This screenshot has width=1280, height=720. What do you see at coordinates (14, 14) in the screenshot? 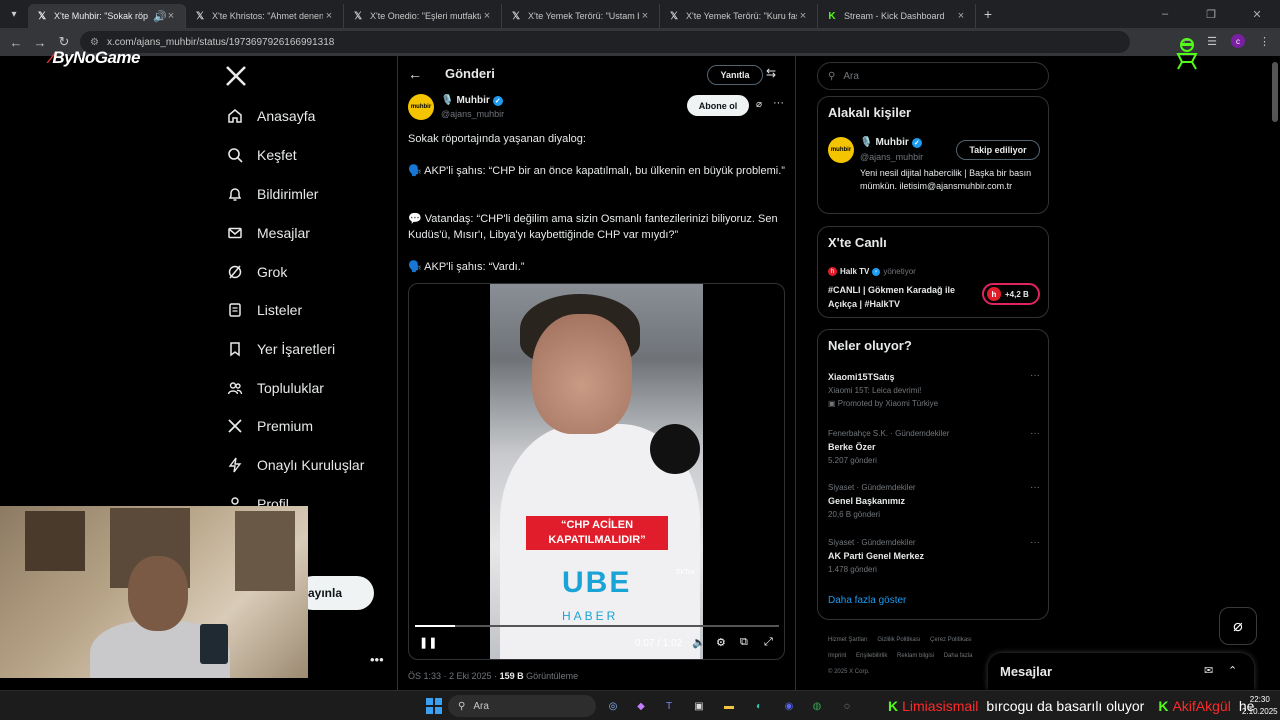
I see `tab-search-icon: ▾` at bounding box center [14, 14].